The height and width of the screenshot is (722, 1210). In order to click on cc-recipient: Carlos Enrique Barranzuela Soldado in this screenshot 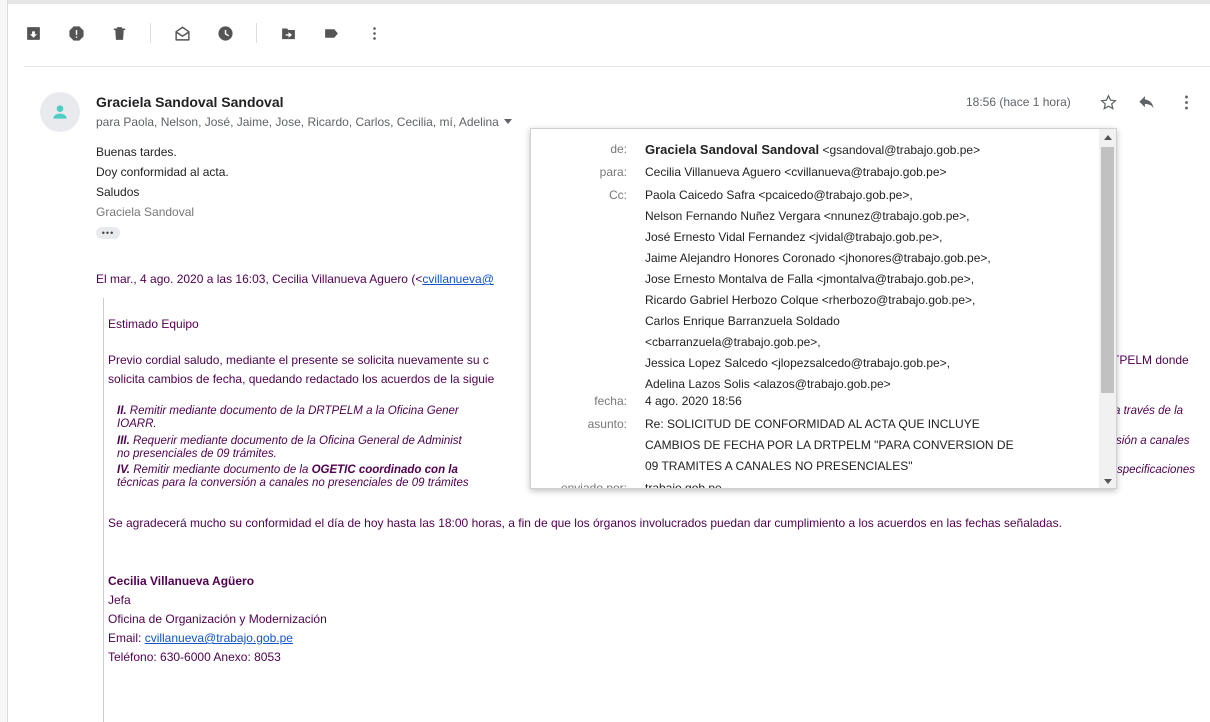, I will do `click(742, 321)`.